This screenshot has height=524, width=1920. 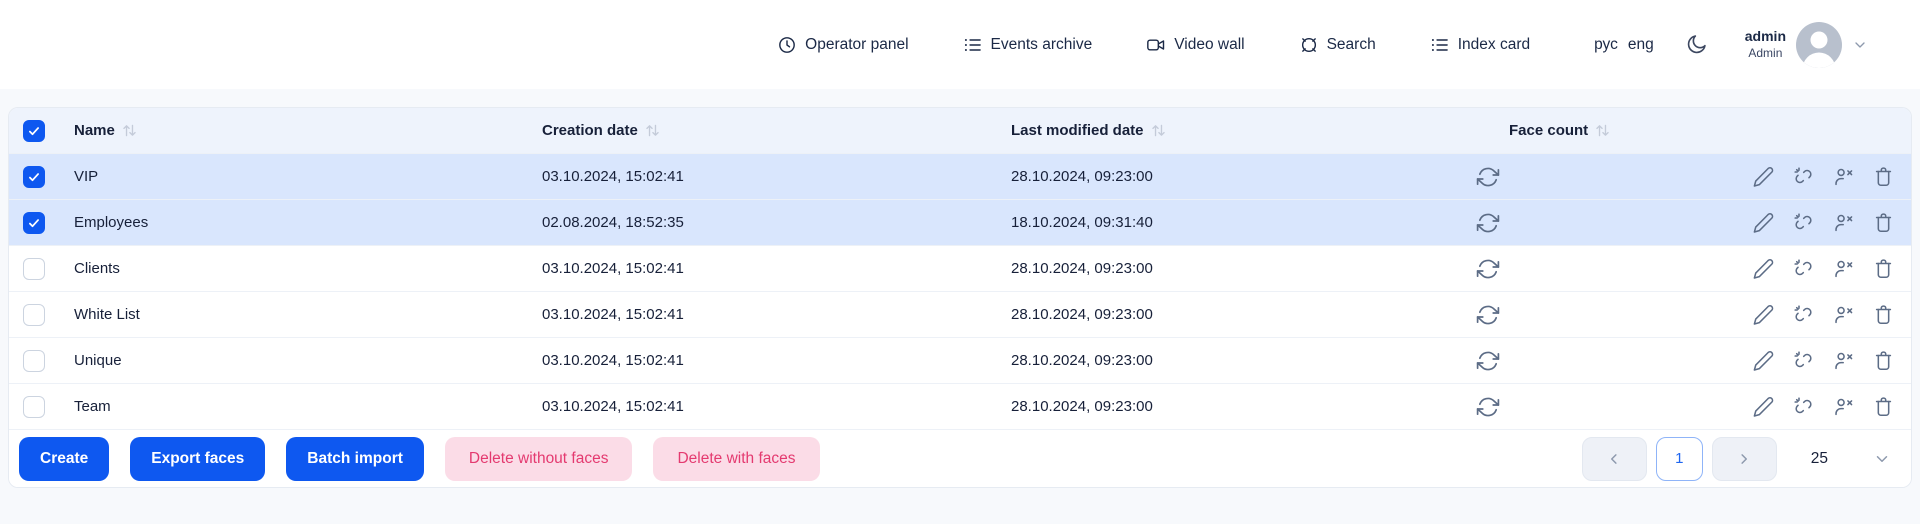 What do you see at coordinates (613, 222) in the screenshot?
I see `creation-date: 02.08.2024, 18:52:35` at bounding box center [613, 222].